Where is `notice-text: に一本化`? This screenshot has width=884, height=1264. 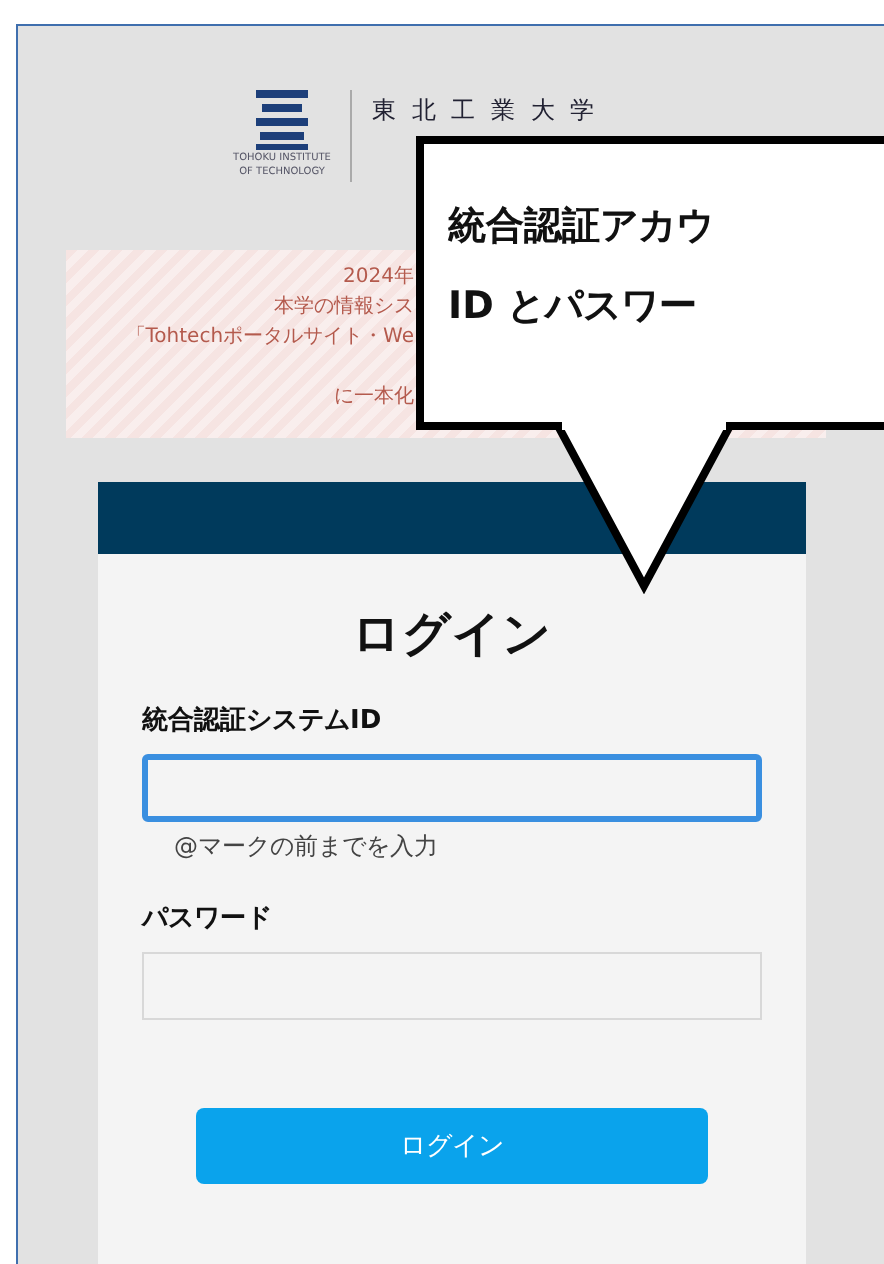
notice-text: に一本化 is located at coordinates (374, 397).